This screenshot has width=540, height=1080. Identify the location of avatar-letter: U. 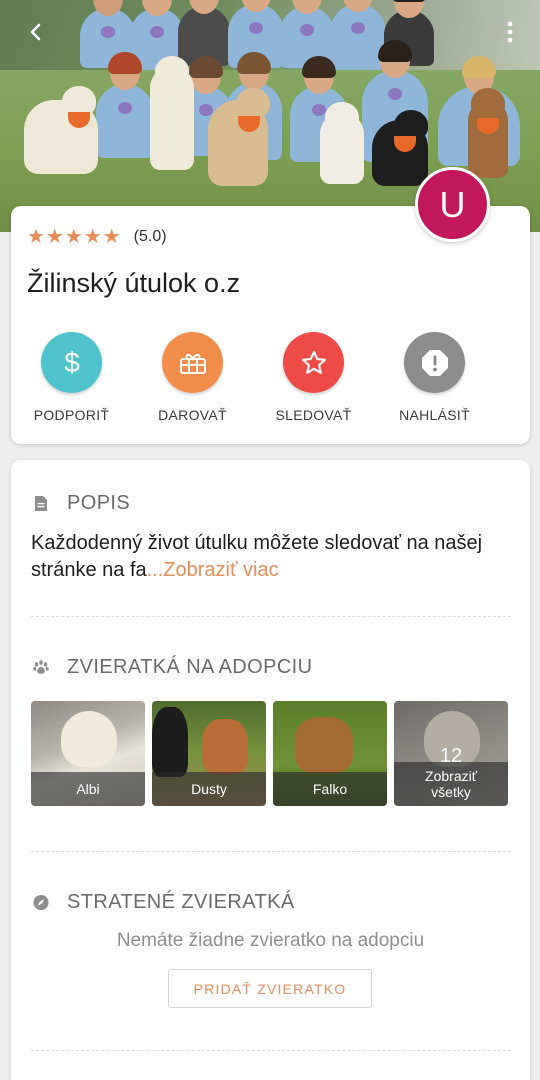
(452, 204).